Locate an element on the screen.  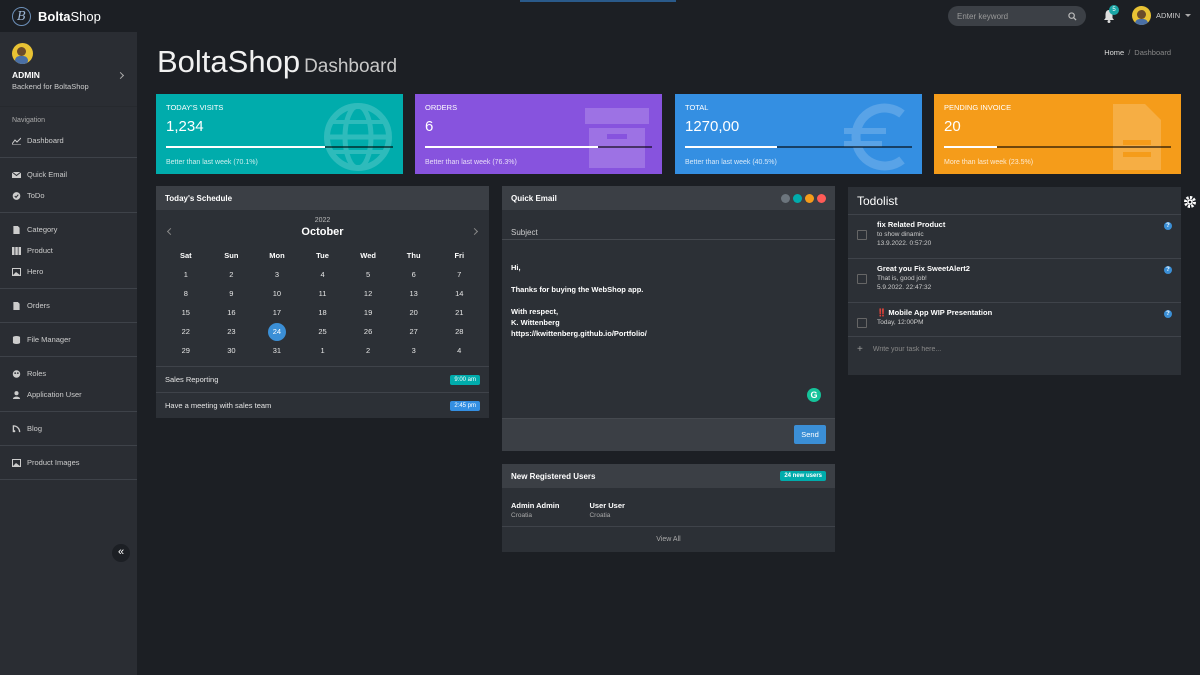
calendar-day: 10 is located at coordinates (277, 293).